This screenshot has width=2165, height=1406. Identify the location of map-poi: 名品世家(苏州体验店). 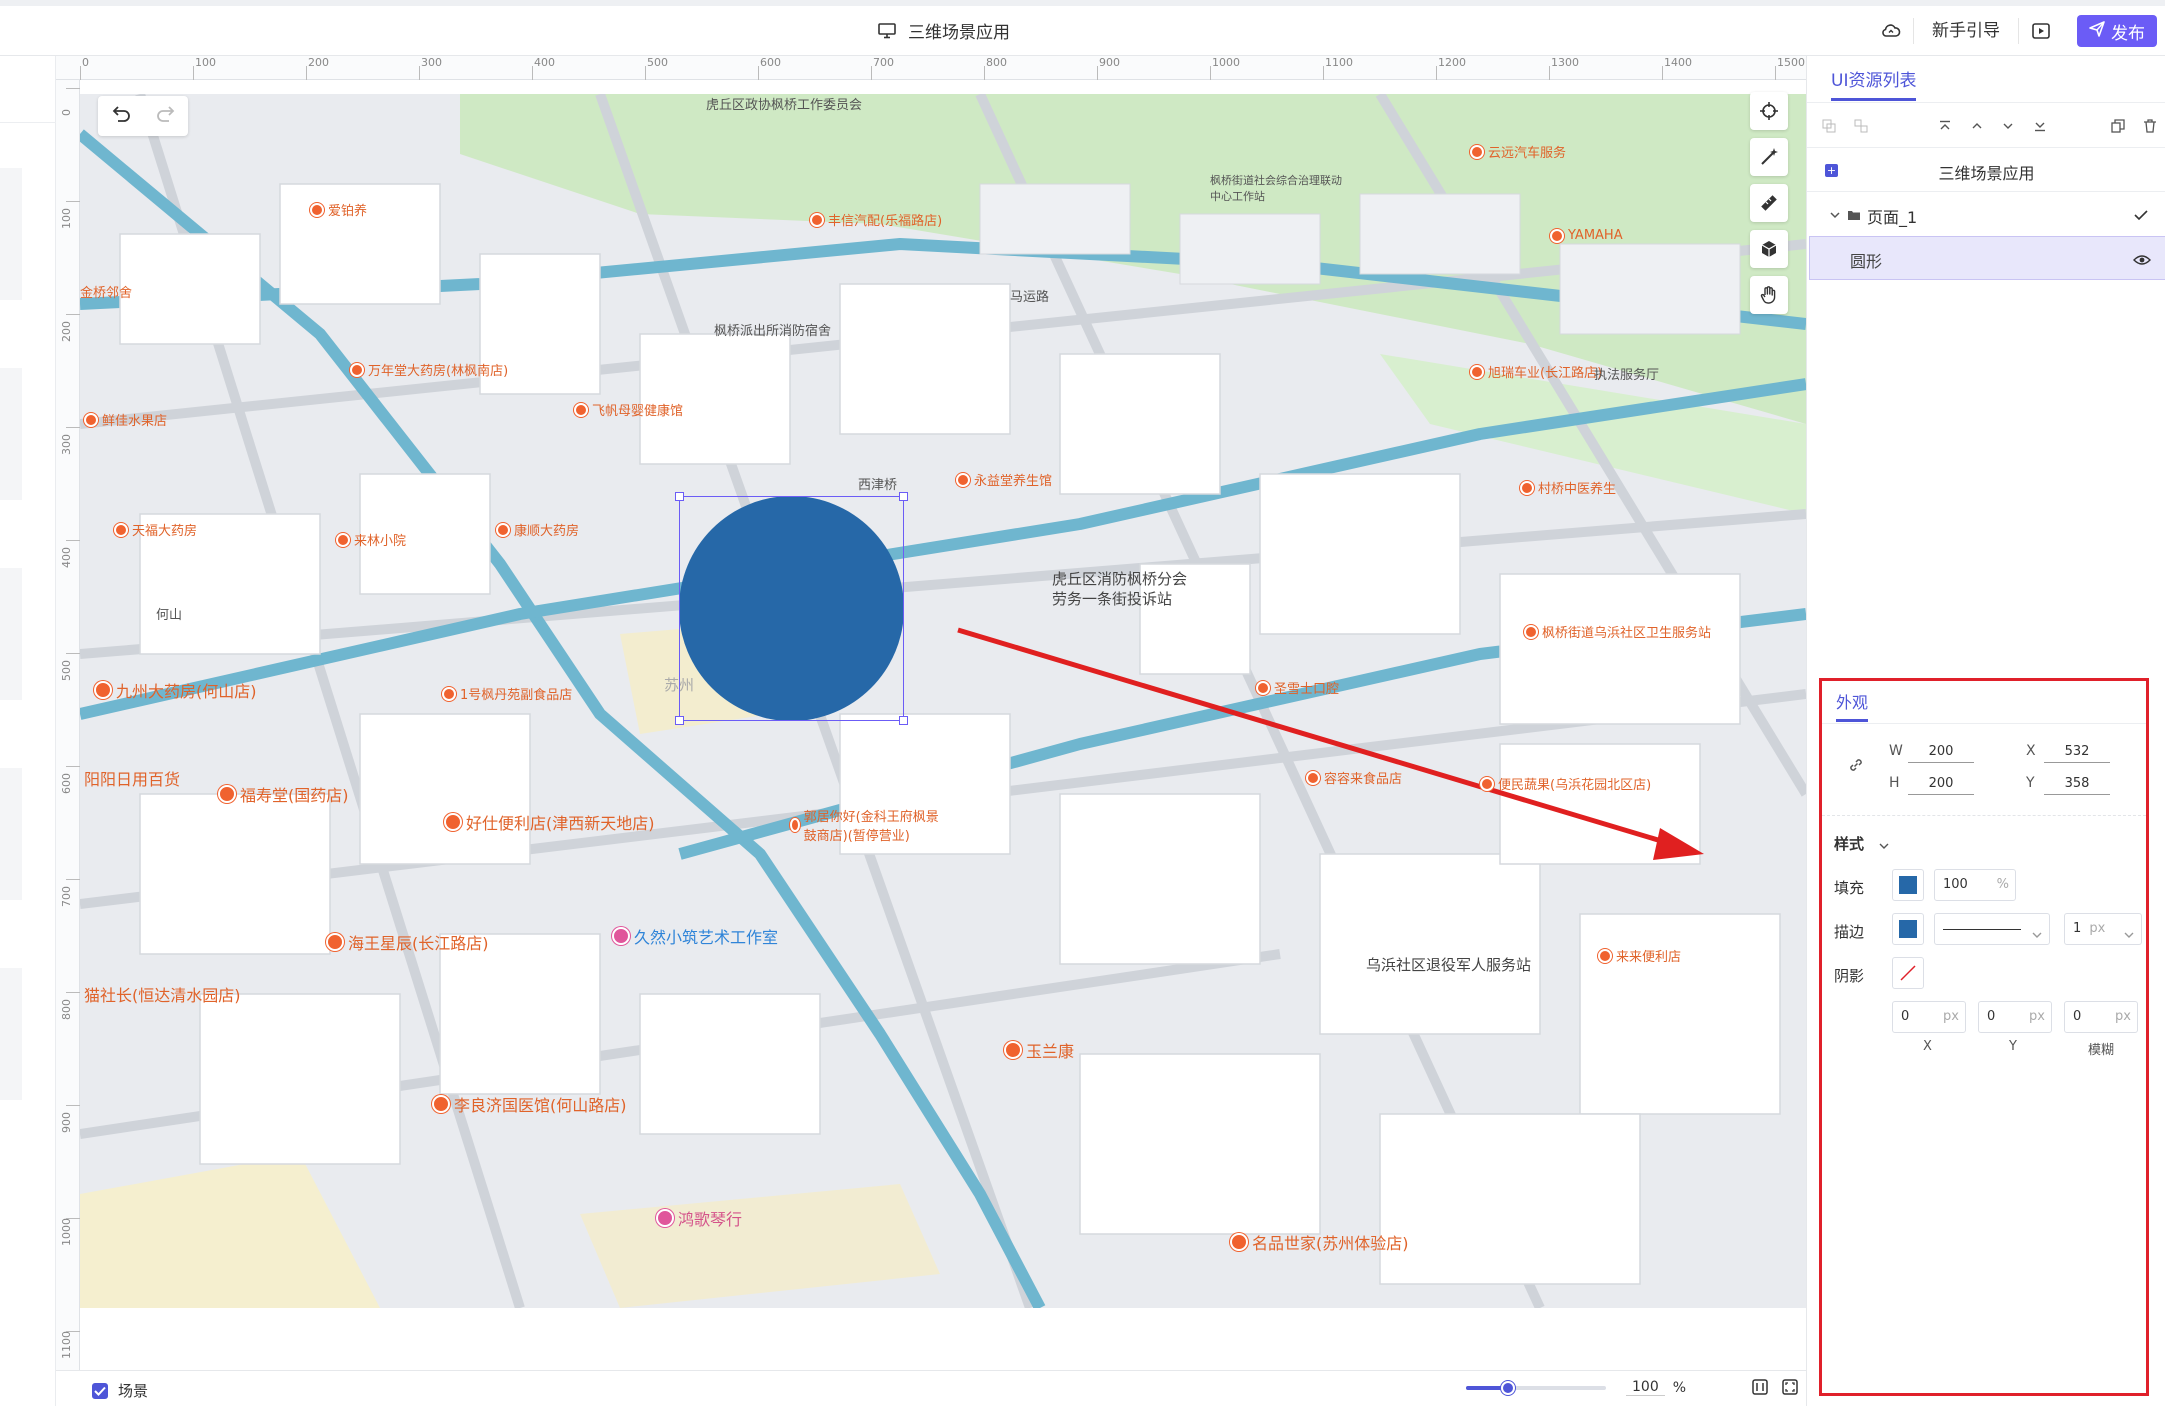
(1319, 1242).